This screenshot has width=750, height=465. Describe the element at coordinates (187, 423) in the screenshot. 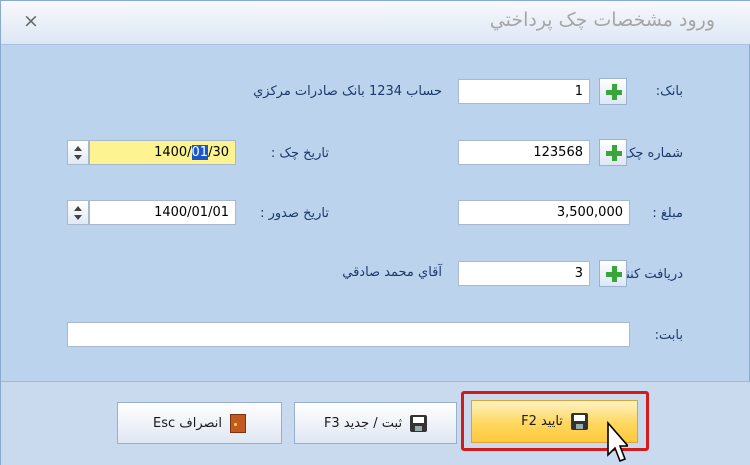

I see `cancel-button-label: انصراف Esc` at that location.